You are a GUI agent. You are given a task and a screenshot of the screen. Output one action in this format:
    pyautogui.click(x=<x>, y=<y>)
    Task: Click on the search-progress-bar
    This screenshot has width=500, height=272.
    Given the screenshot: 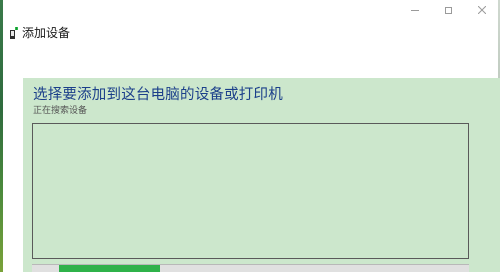 What is the action you would take?
    pyautogui.click(x=250, y=268)
    